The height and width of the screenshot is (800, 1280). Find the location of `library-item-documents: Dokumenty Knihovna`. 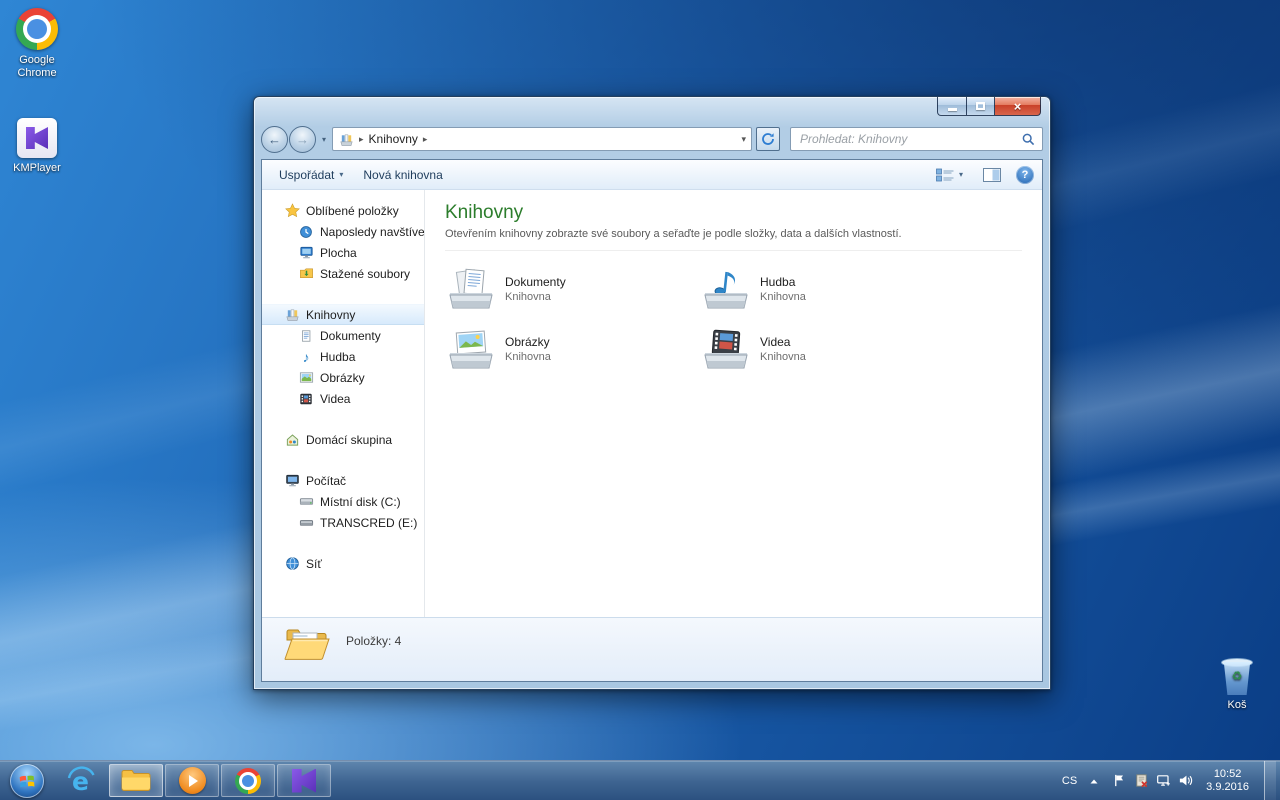

library-item-documents: Dokumenty Knihovna is located at coordinates (572, 289).